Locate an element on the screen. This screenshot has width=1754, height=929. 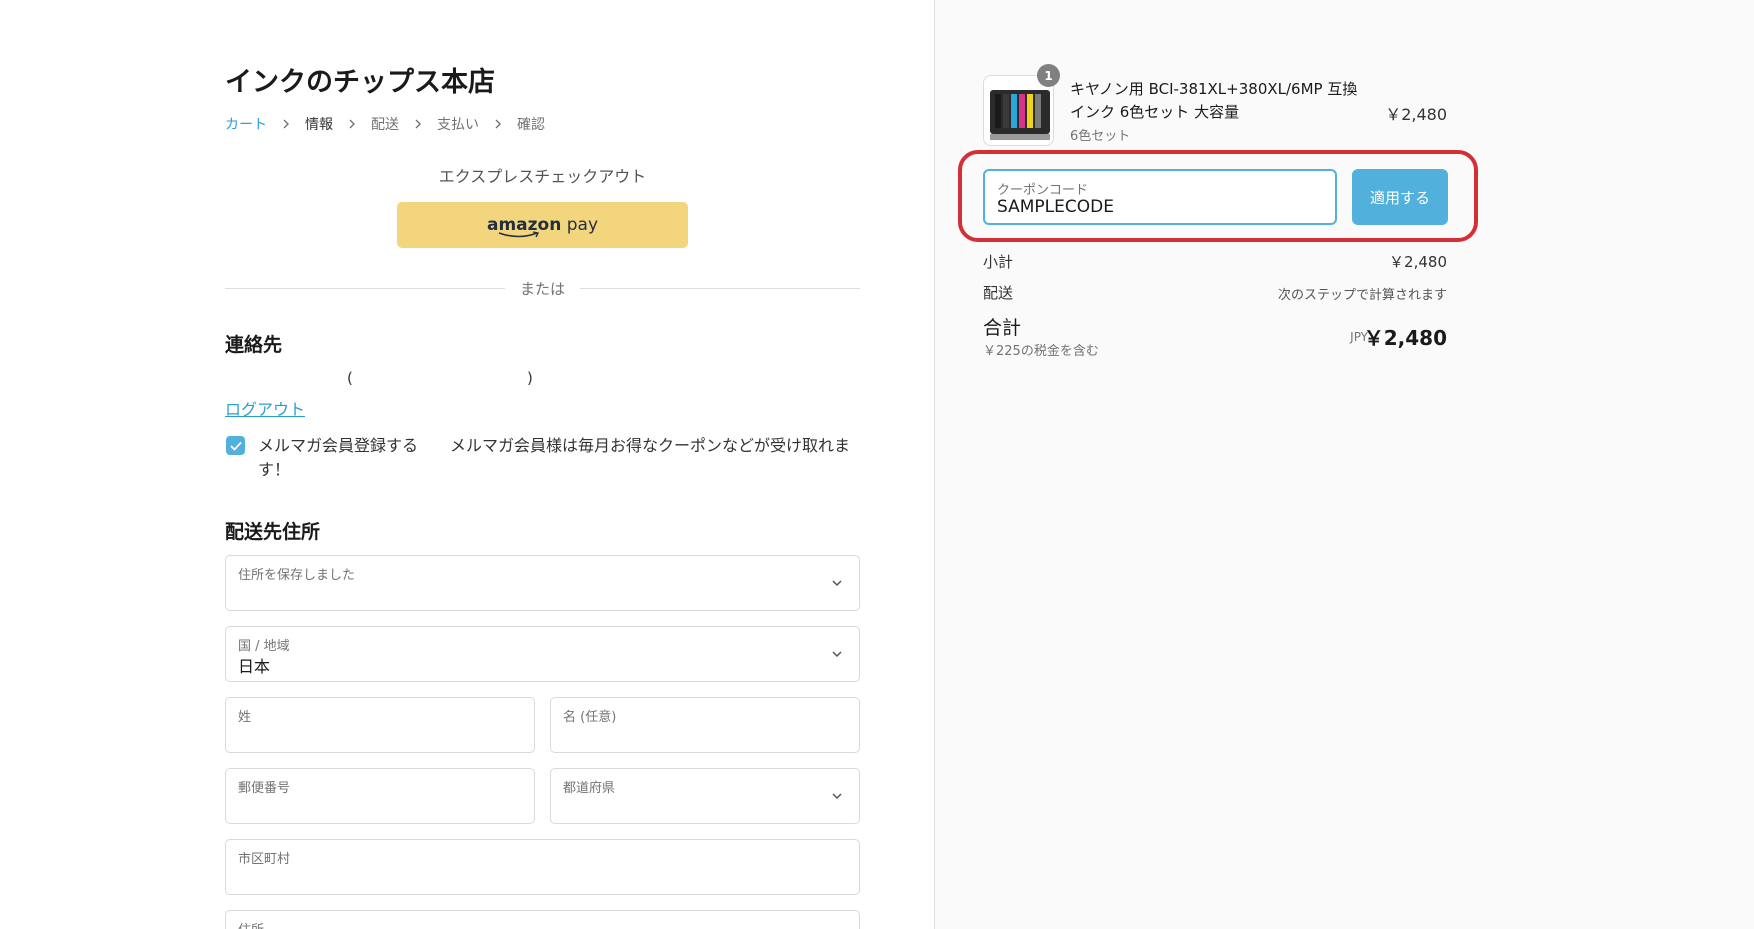
city-field: 市区町村 is located at coordinates (542, 867).